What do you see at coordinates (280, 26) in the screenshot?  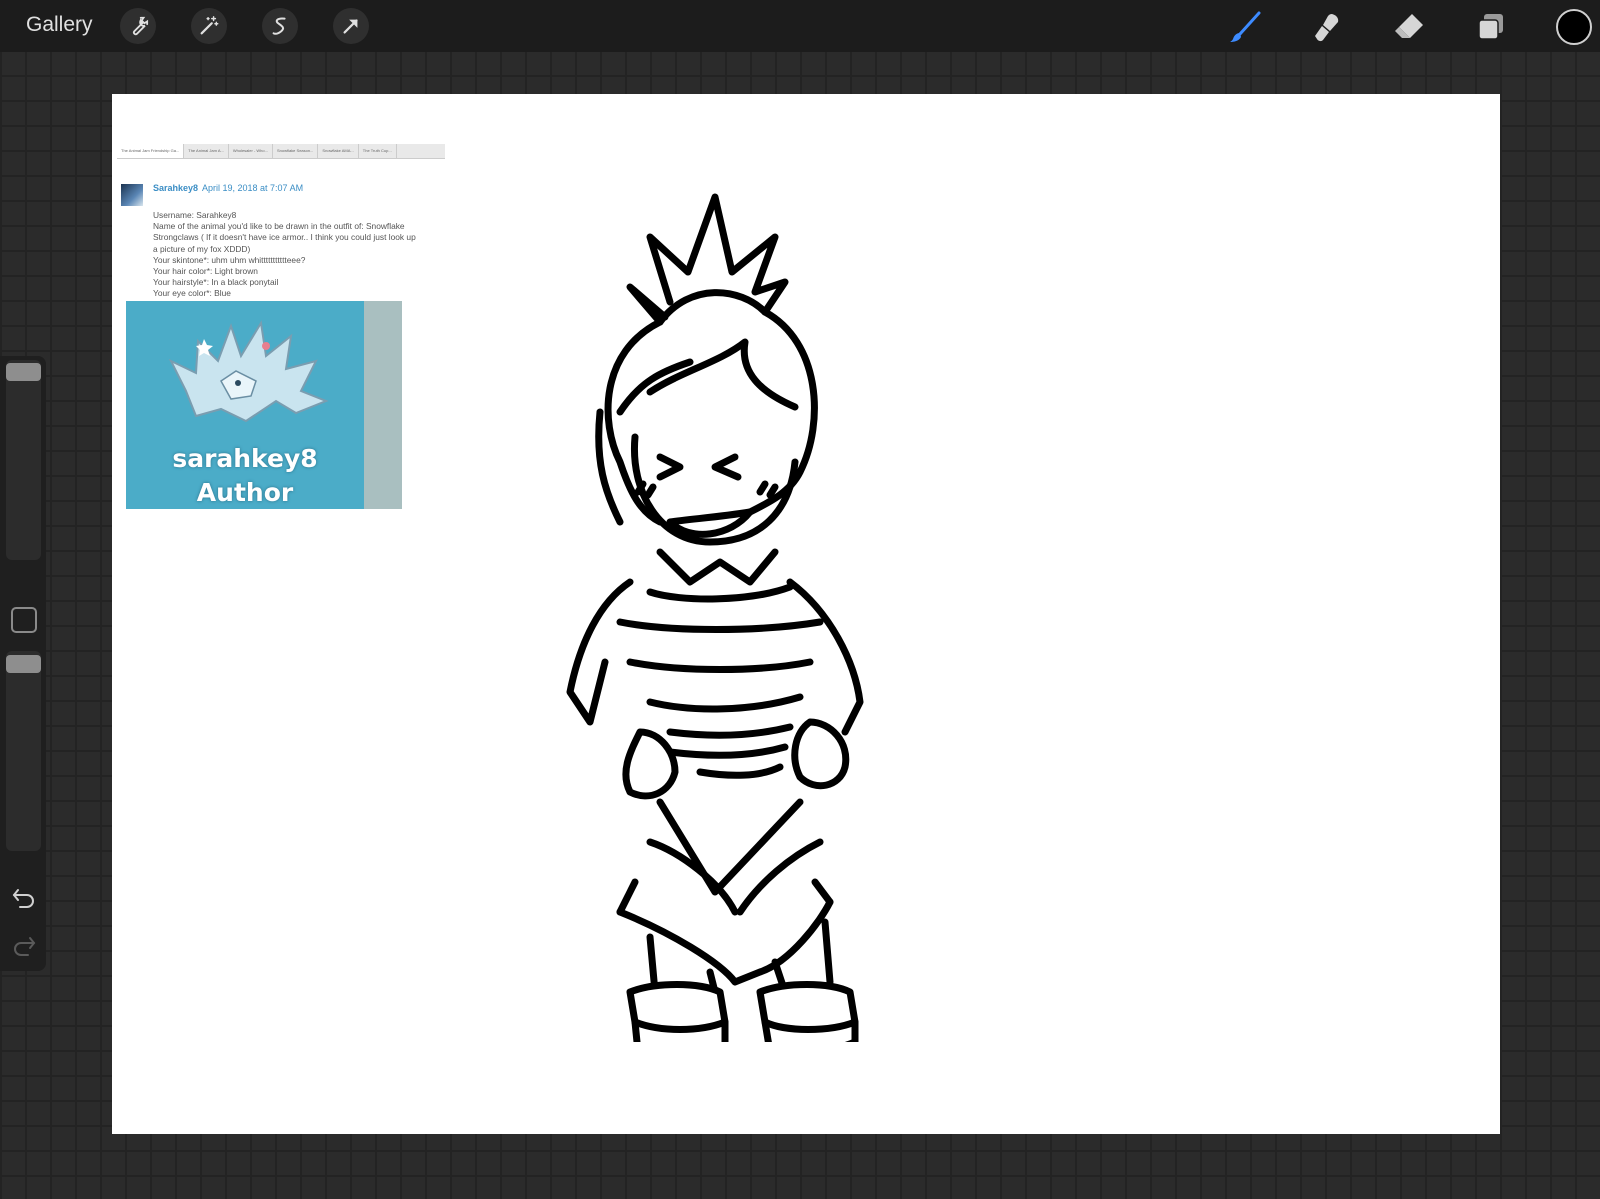 I see `selection-icon` at bounding box center [280, 26].